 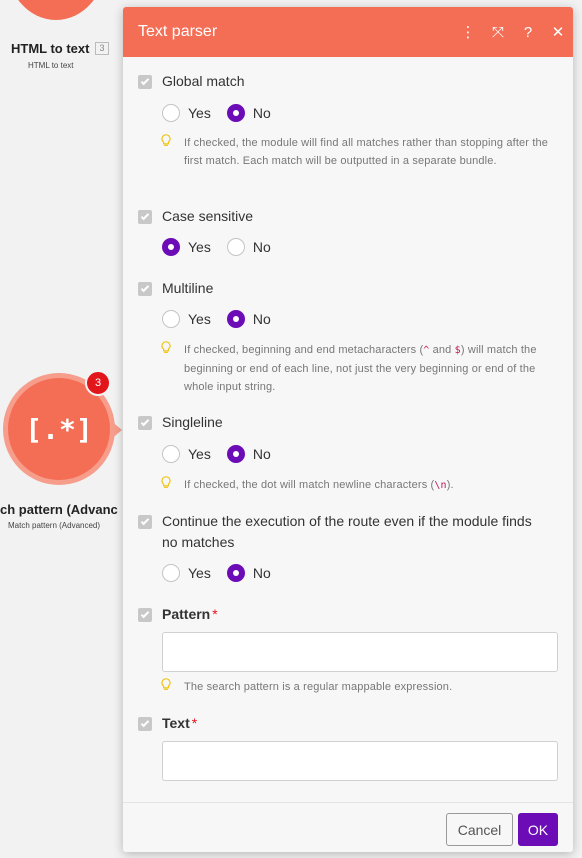 What do you see at coordinates (145, 217) in the screenshot?
I see `case-sensitive-checkbox` at bounding box center [145, 217].